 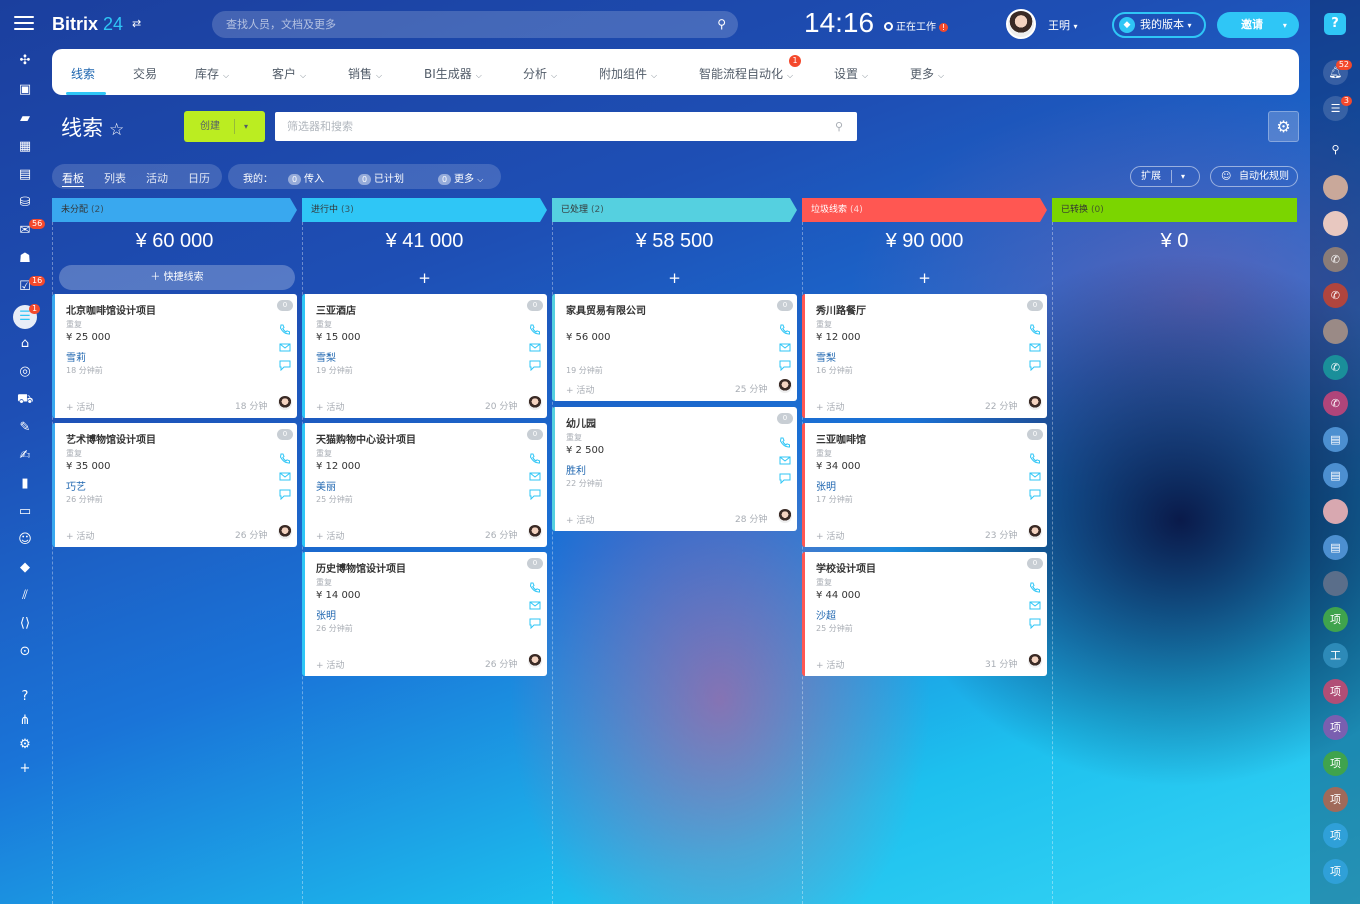 What do you see at coordinates (326, 485) in the screenshot?
I see `card-responsible: 美丽` at bounding box center [326, 485].